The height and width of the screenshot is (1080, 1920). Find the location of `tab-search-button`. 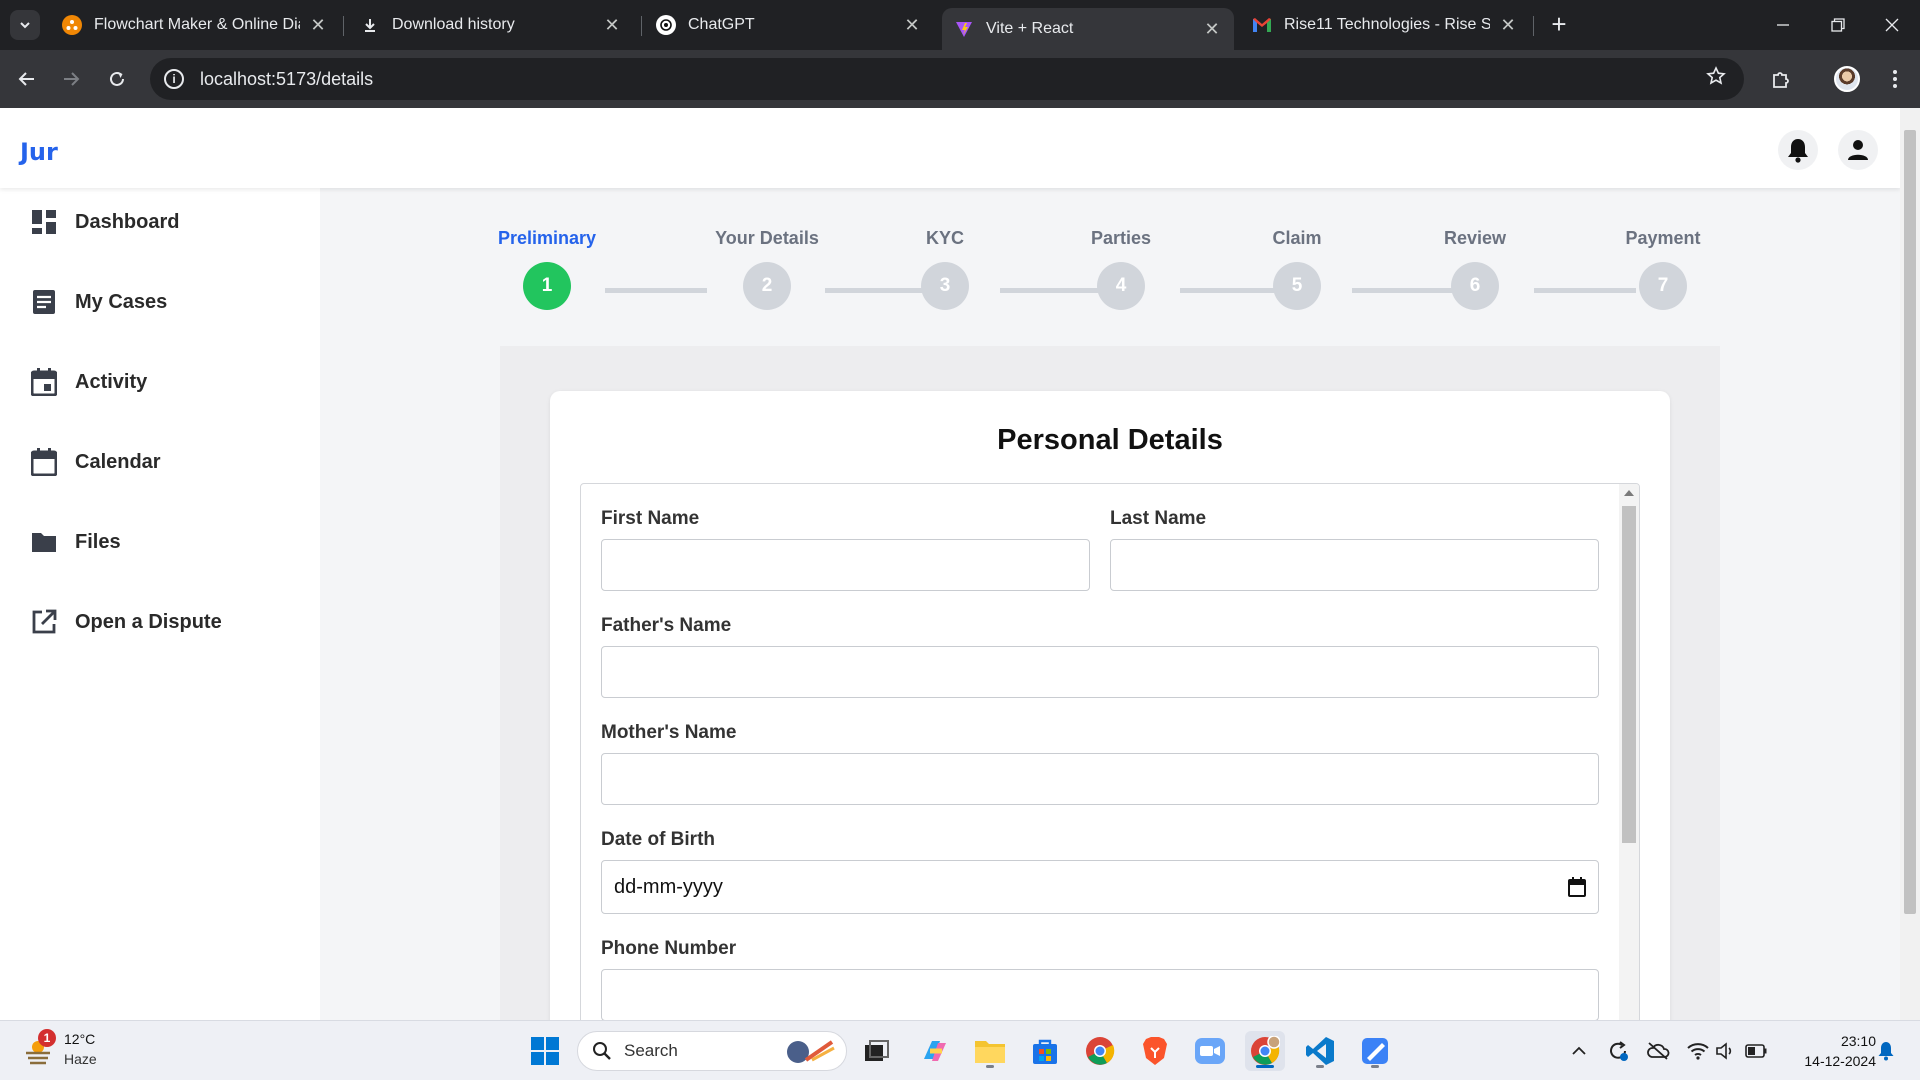

tab-search-button is located at coordinates (25, 25).